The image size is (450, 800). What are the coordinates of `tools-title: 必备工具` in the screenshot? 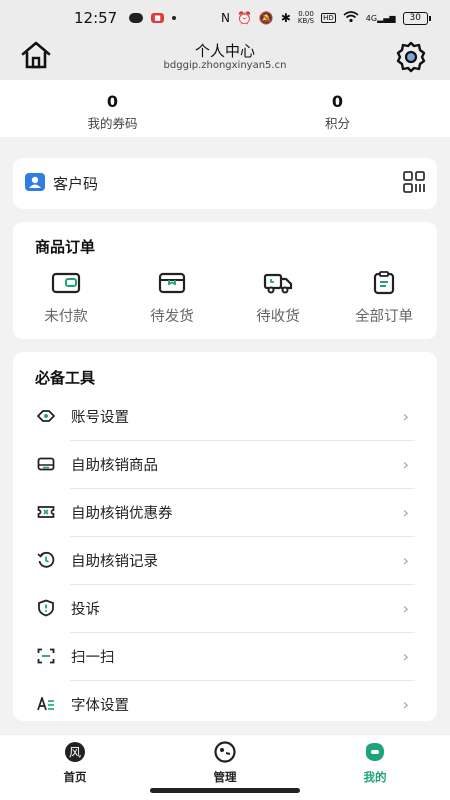 It's located at (65, 378).